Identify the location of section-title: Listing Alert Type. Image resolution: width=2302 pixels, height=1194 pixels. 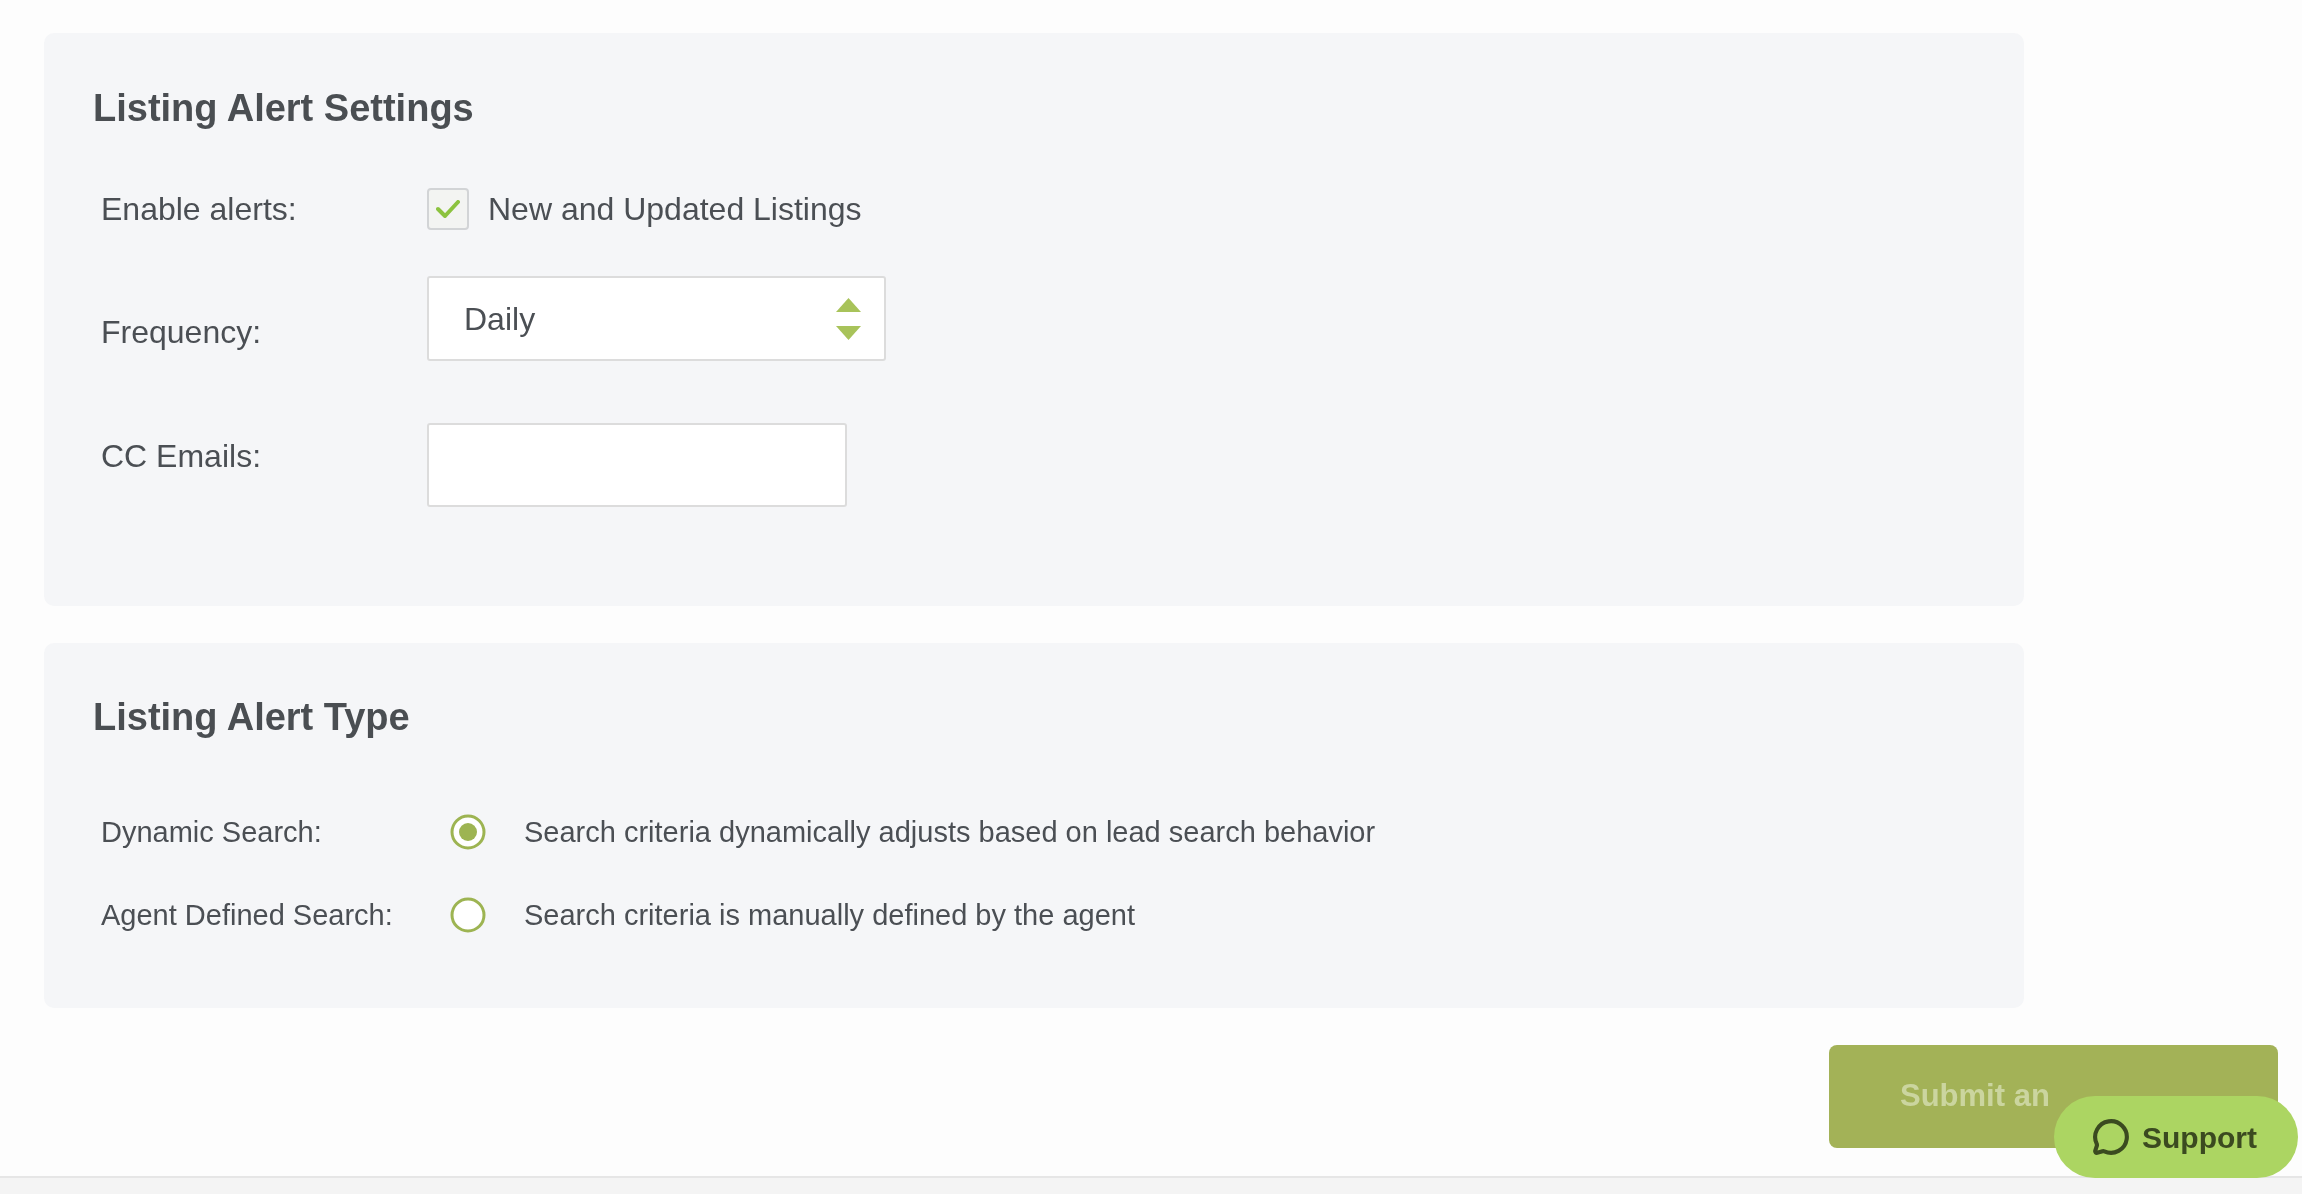
(251, 717).